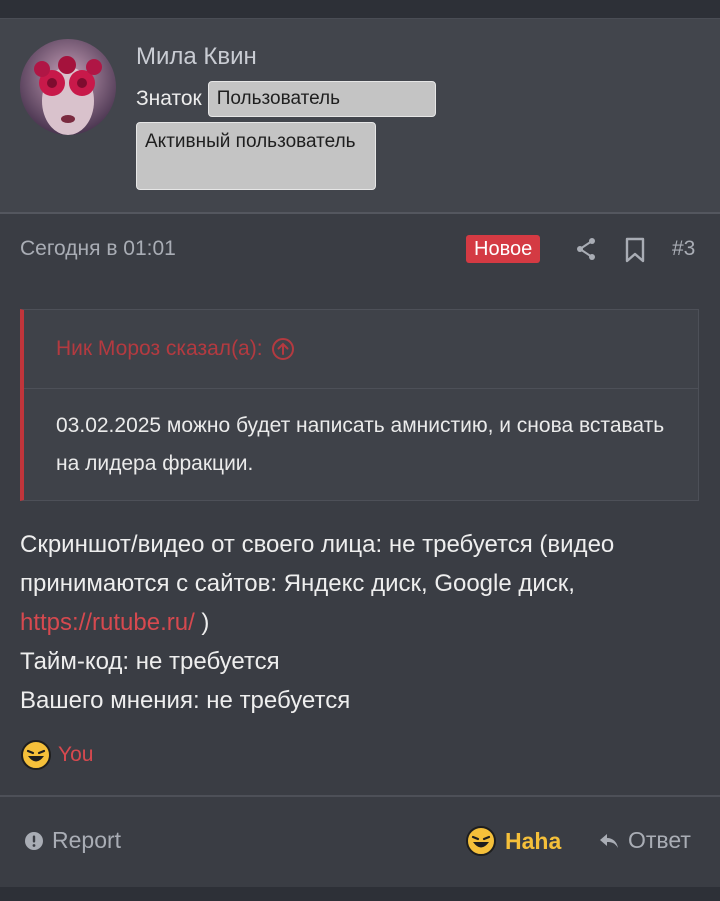  I want to click on content-text-1-end: ), so click(202, 622).